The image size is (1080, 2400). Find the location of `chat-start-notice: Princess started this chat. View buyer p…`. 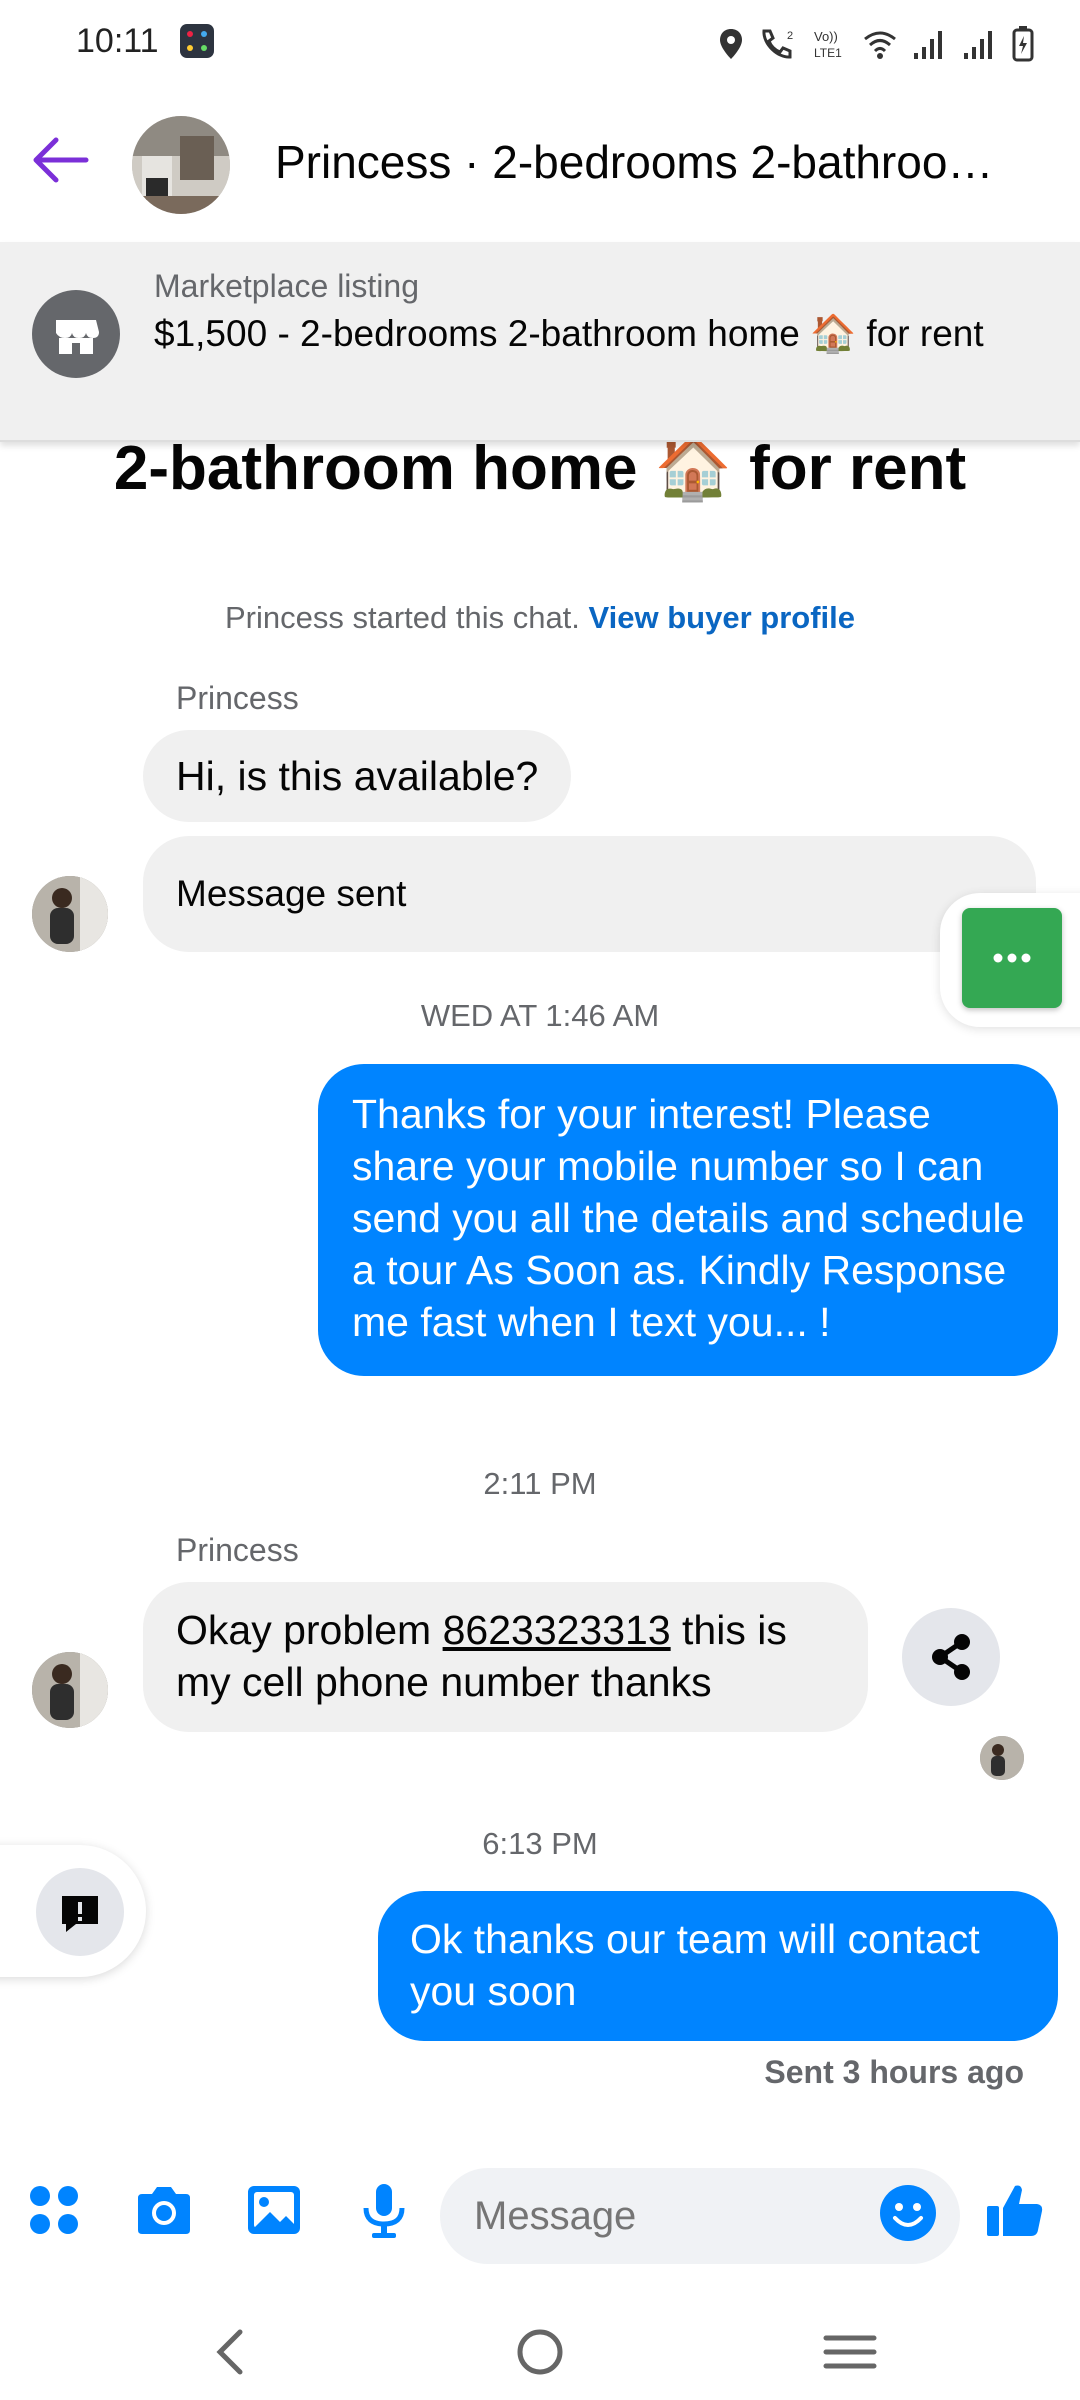

chat-start-notice: Princess started this chat. View buyer p… is located at coordinates (540, 618).